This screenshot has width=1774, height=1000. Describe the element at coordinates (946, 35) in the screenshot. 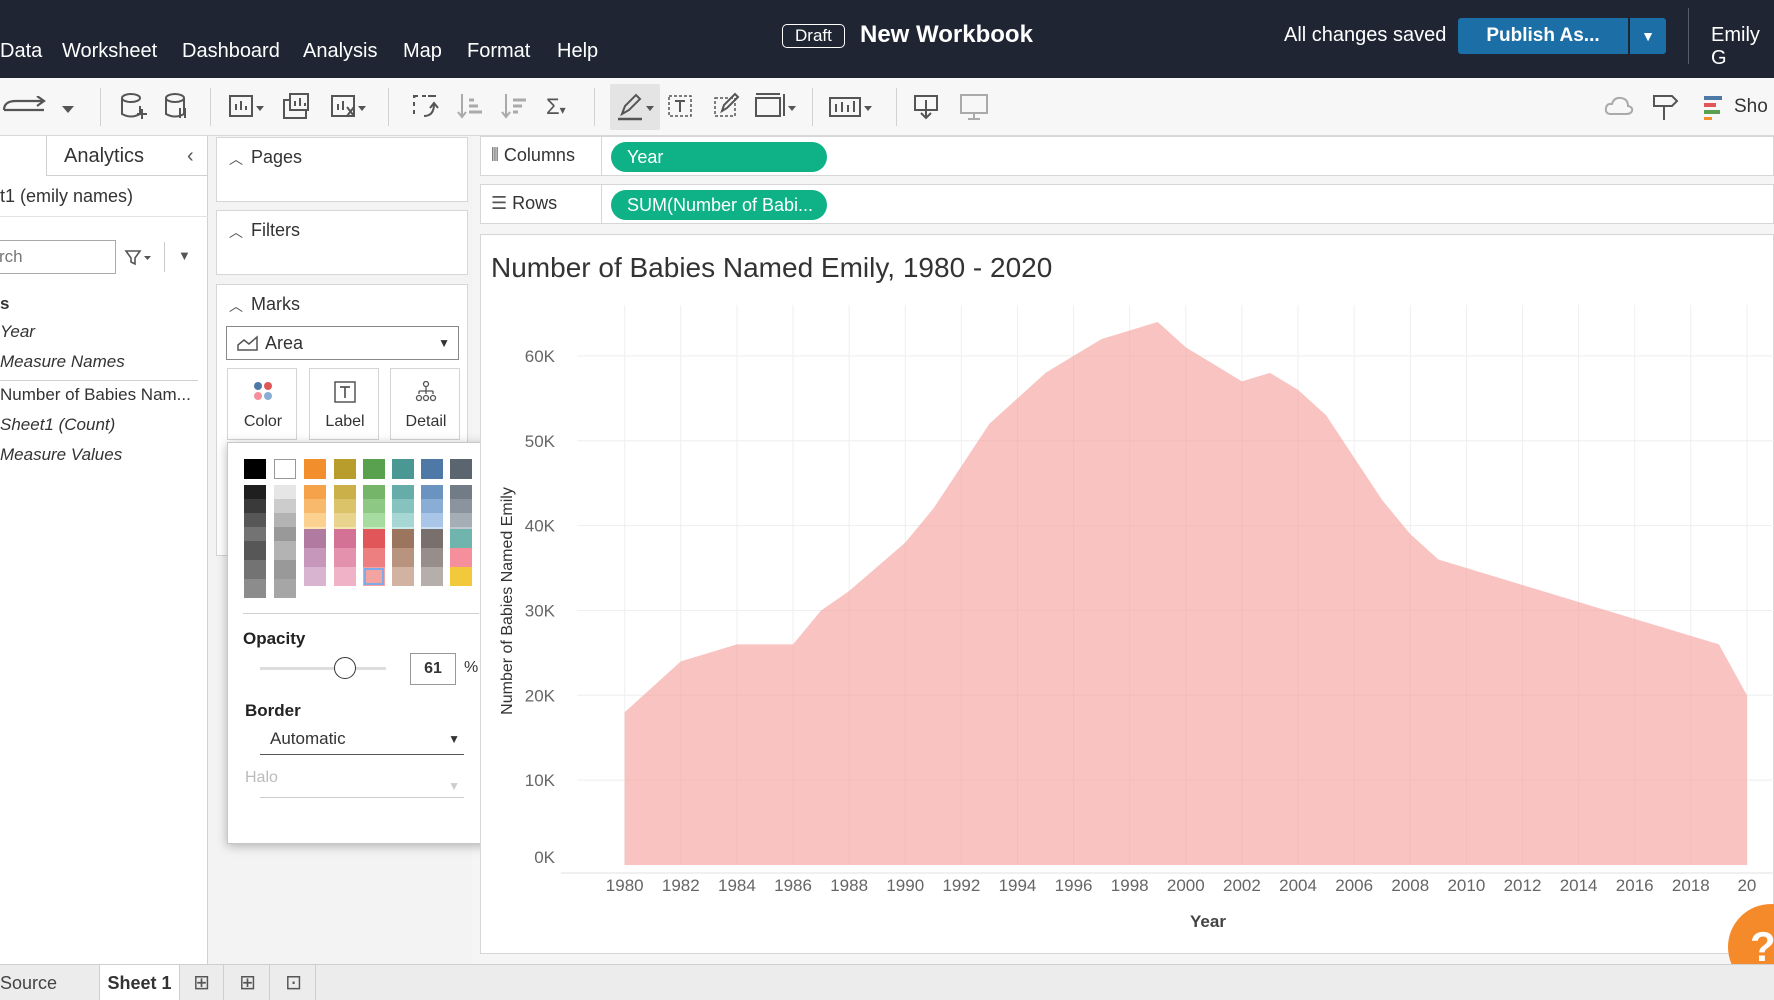

I see `workbook-title: New Workbook` at that location.